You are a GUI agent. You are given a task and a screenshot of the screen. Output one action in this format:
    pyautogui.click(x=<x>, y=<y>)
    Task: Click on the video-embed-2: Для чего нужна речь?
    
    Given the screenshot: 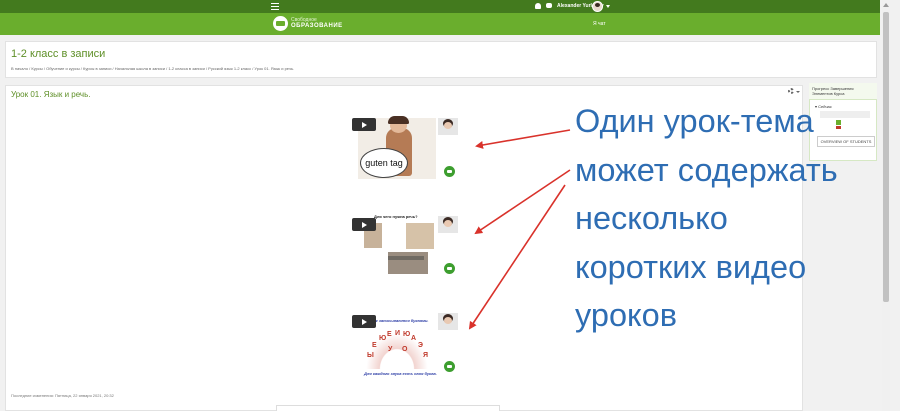 What is the action you would take?
    pyautogui.click(x=405, y=250)
    